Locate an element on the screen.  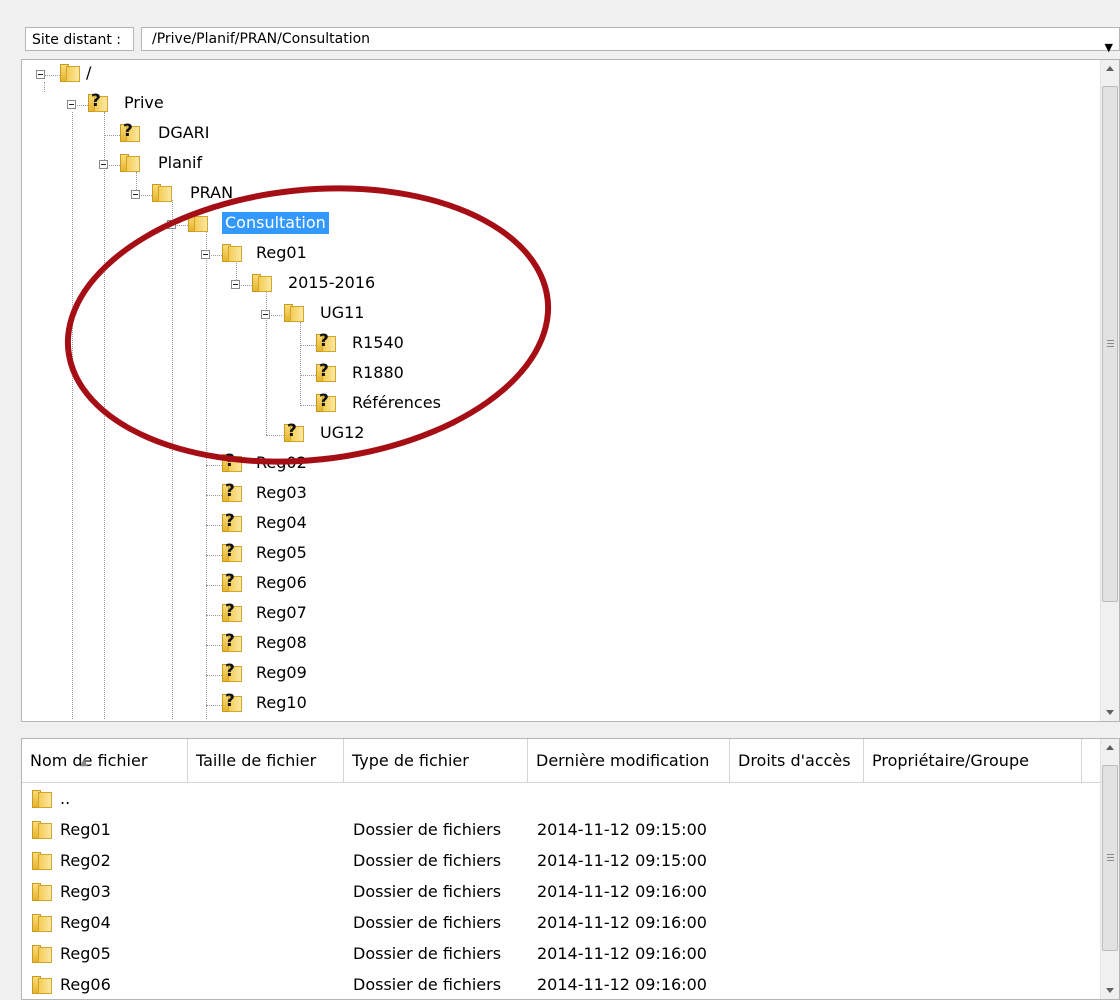
column-modified: Dernière modification is located at coordinates (629, 760).